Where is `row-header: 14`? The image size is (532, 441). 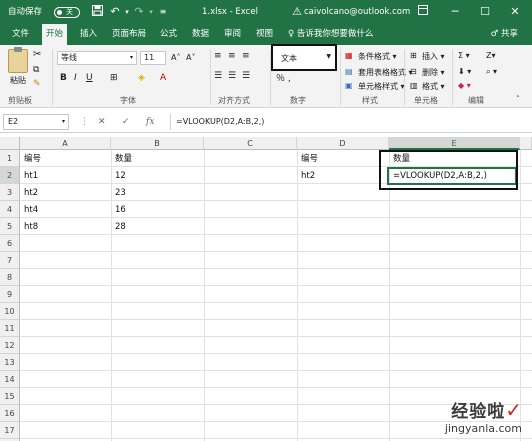
row-header: 14 is located at coordinates (10, 379).